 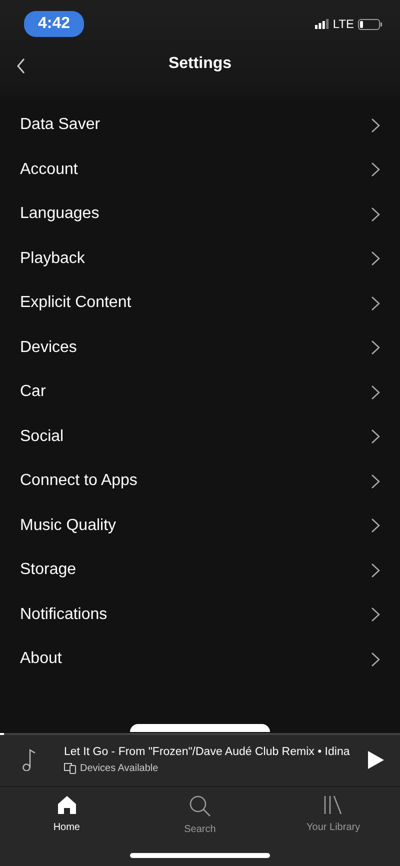 I want to click on settings-item: Car, so click(x=200, y=392).